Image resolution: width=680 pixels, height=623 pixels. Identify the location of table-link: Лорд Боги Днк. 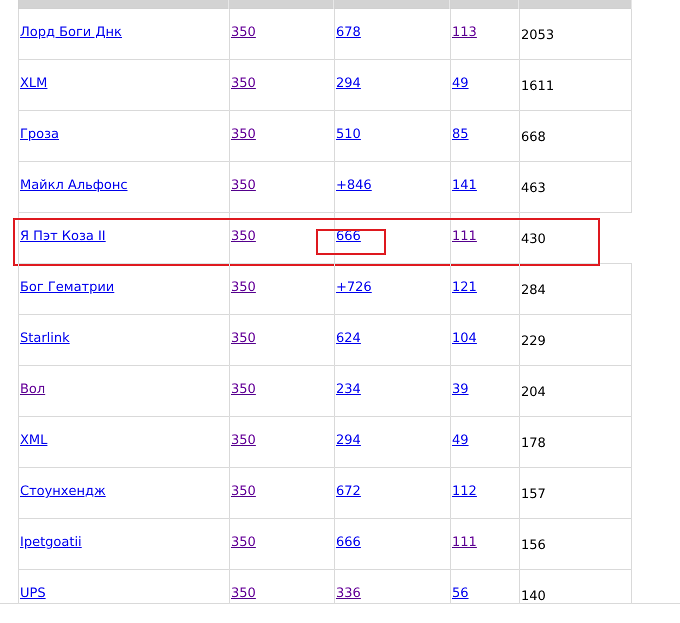
(71, 32).